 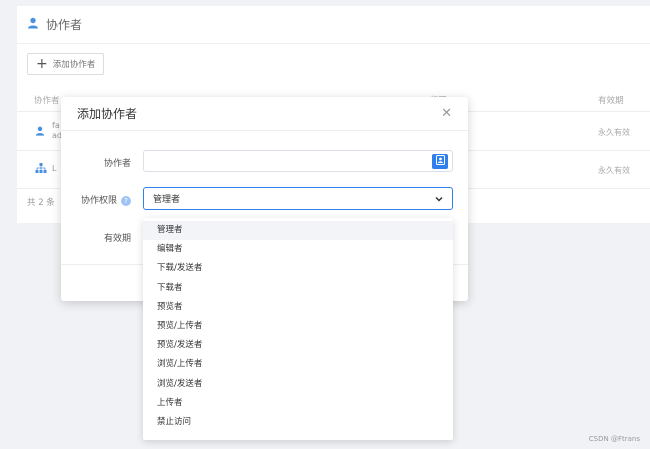 I want to click on modal-header: 添加协作者 ✕, so click(x=264, y=114).